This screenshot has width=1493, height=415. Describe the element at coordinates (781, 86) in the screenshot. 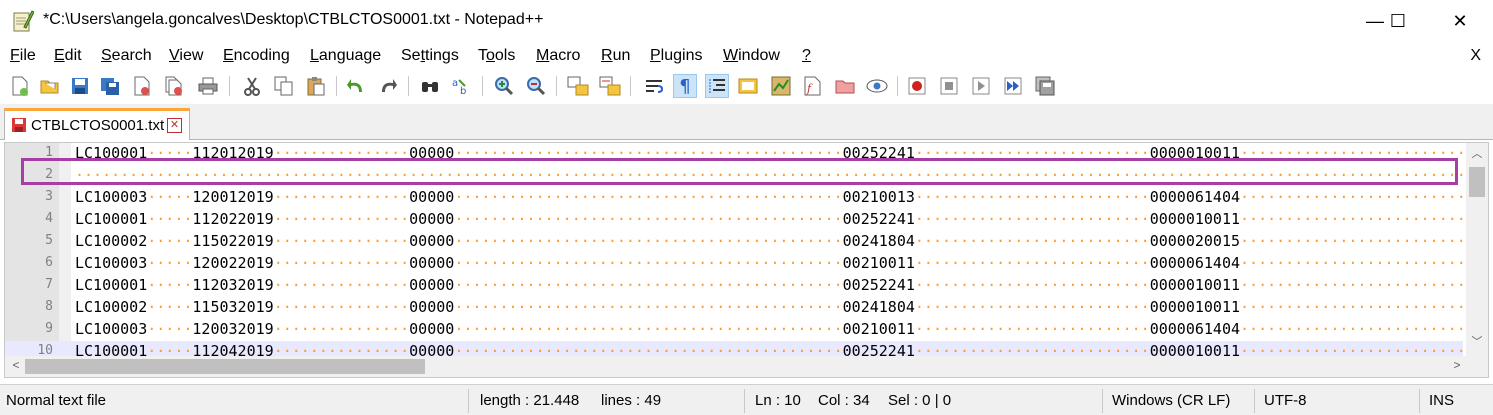

I see `document-map-icon` at that location.